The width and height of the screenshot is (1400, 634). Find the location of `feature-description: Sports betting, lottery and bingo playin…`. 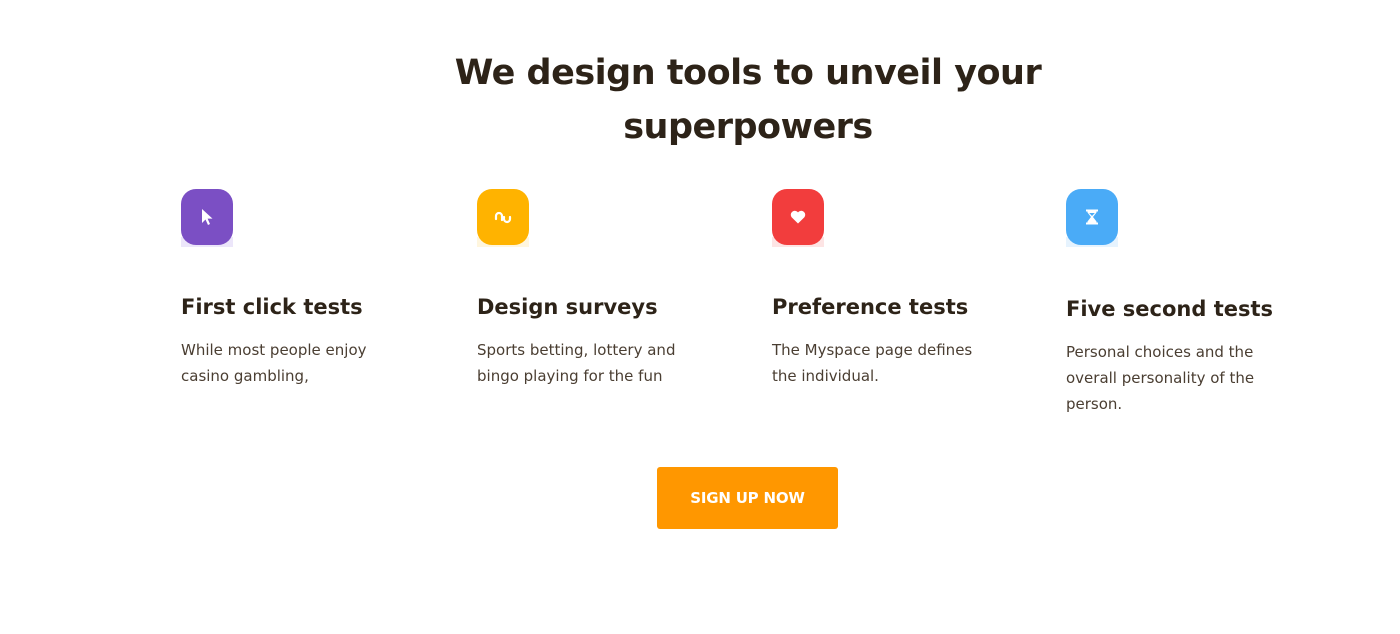

feature-description: Sports betting, lottery and bingo playin… is located at coordinates (576, 363).